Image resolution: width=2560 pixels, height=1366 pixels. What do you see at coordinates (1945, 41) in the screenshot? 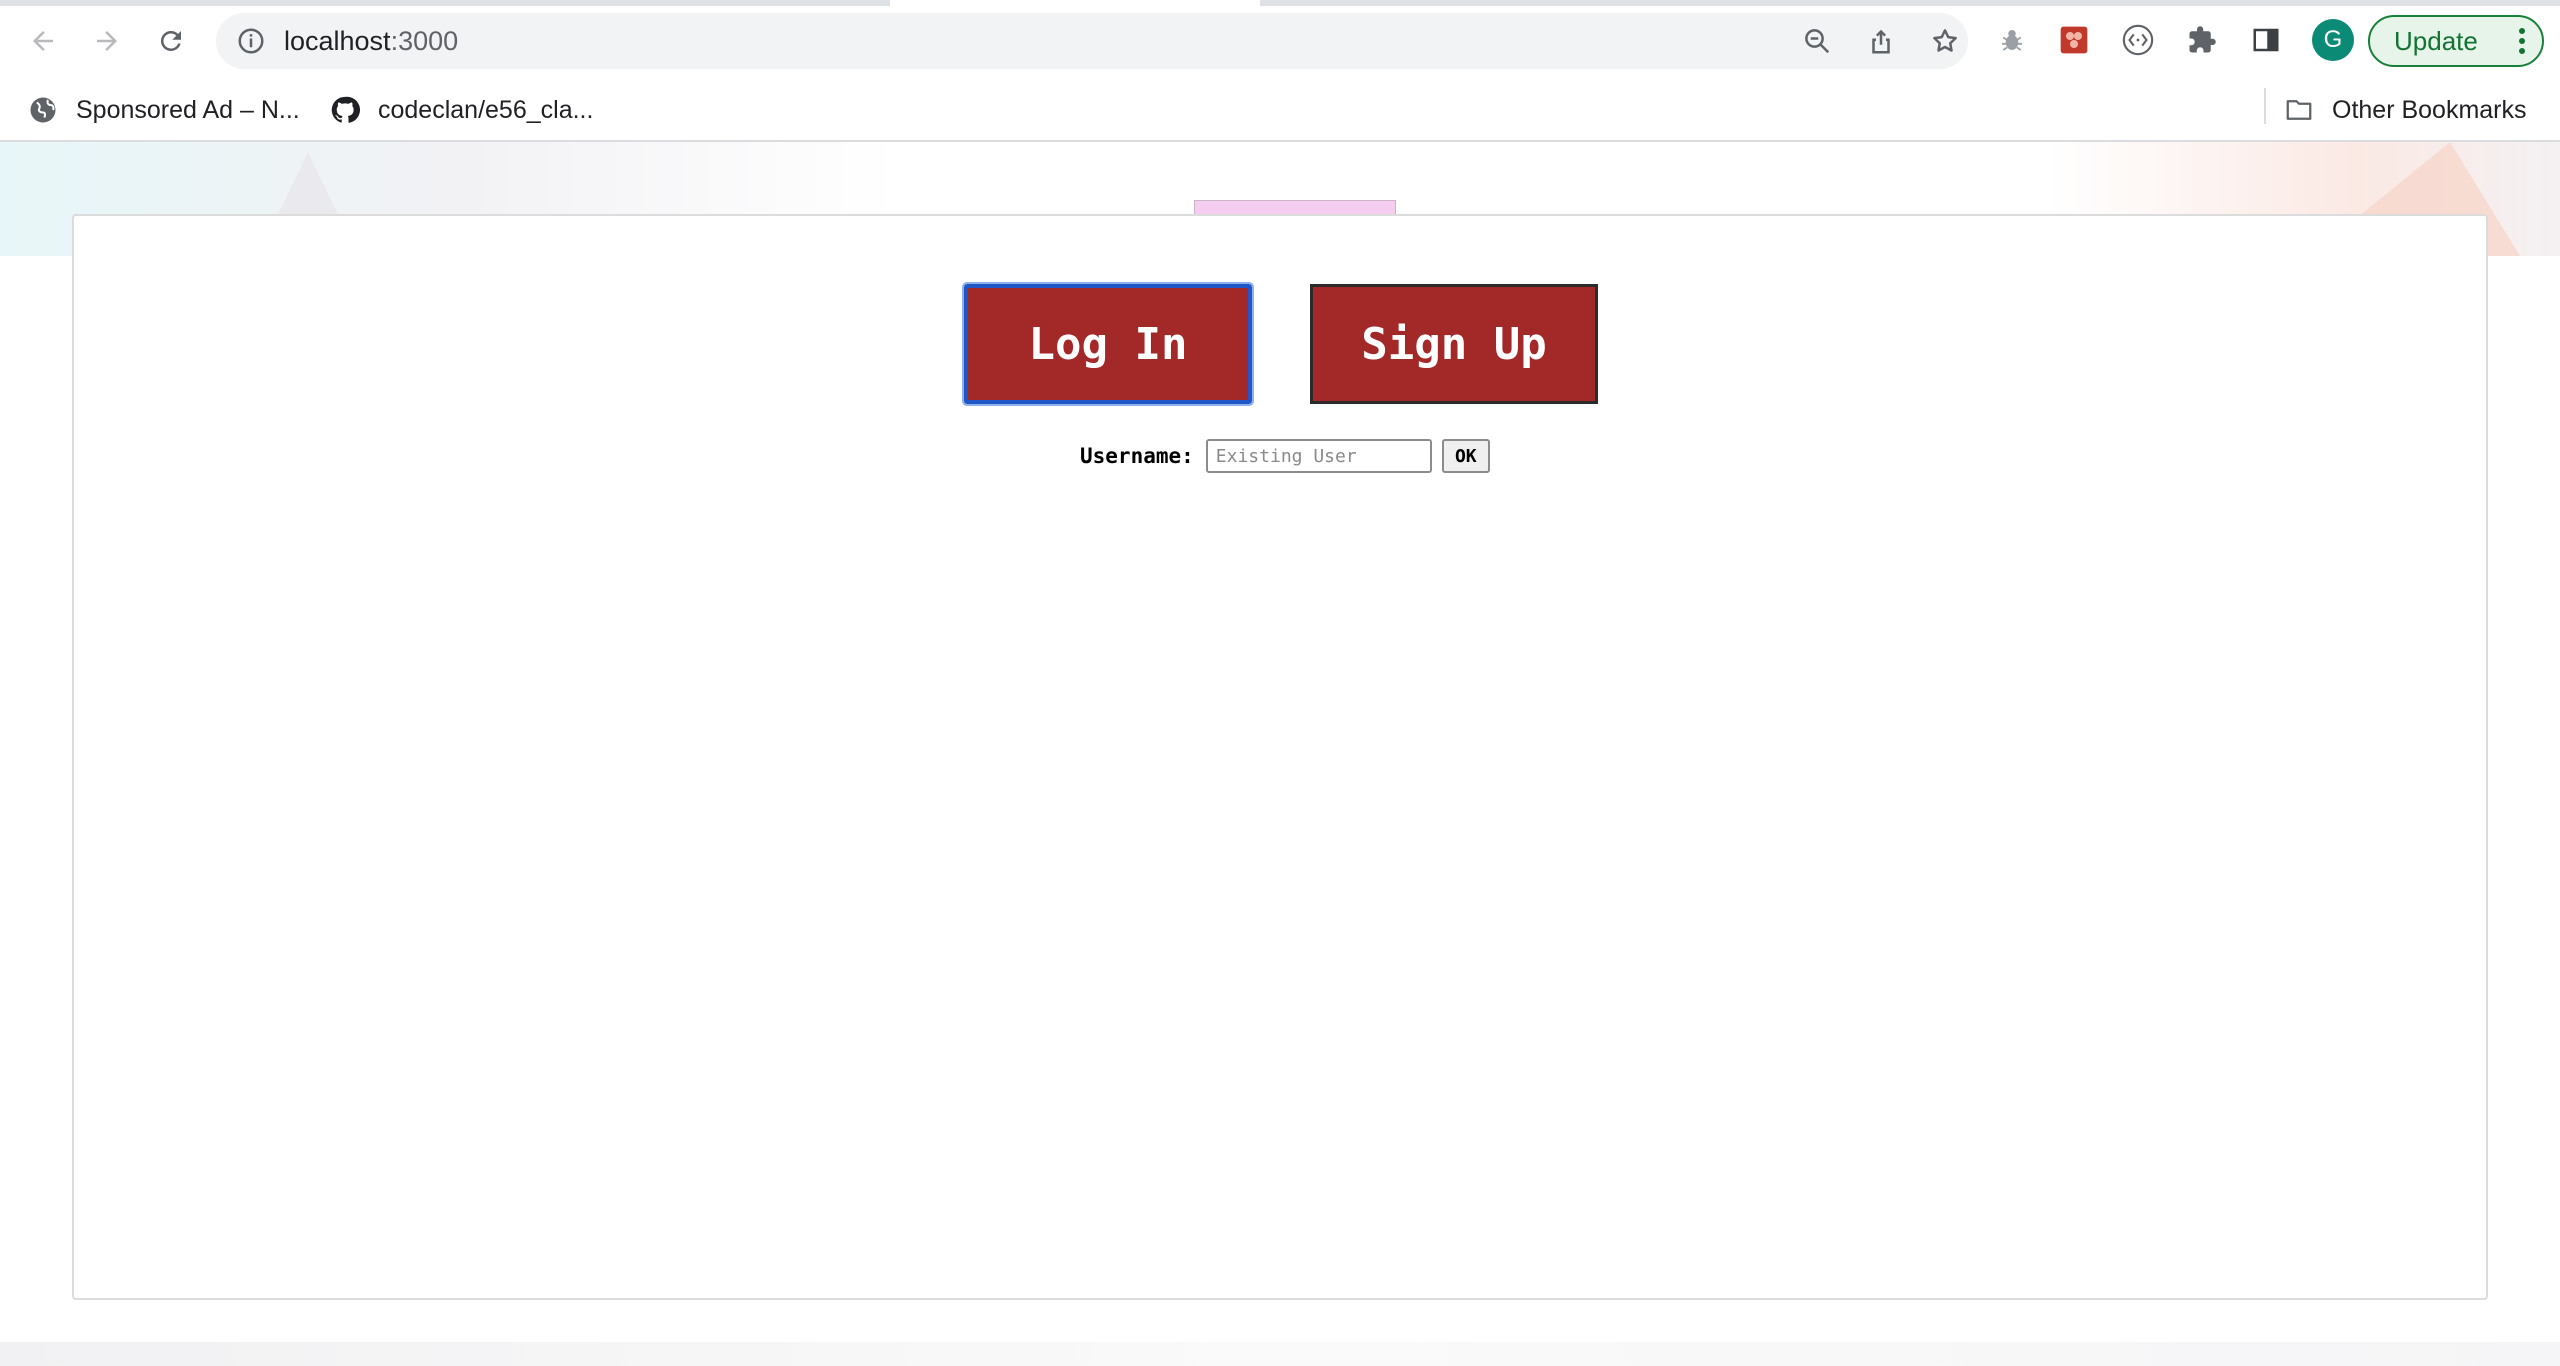
I see `bookmark-star-icon` at bounding box center [1945, 41].